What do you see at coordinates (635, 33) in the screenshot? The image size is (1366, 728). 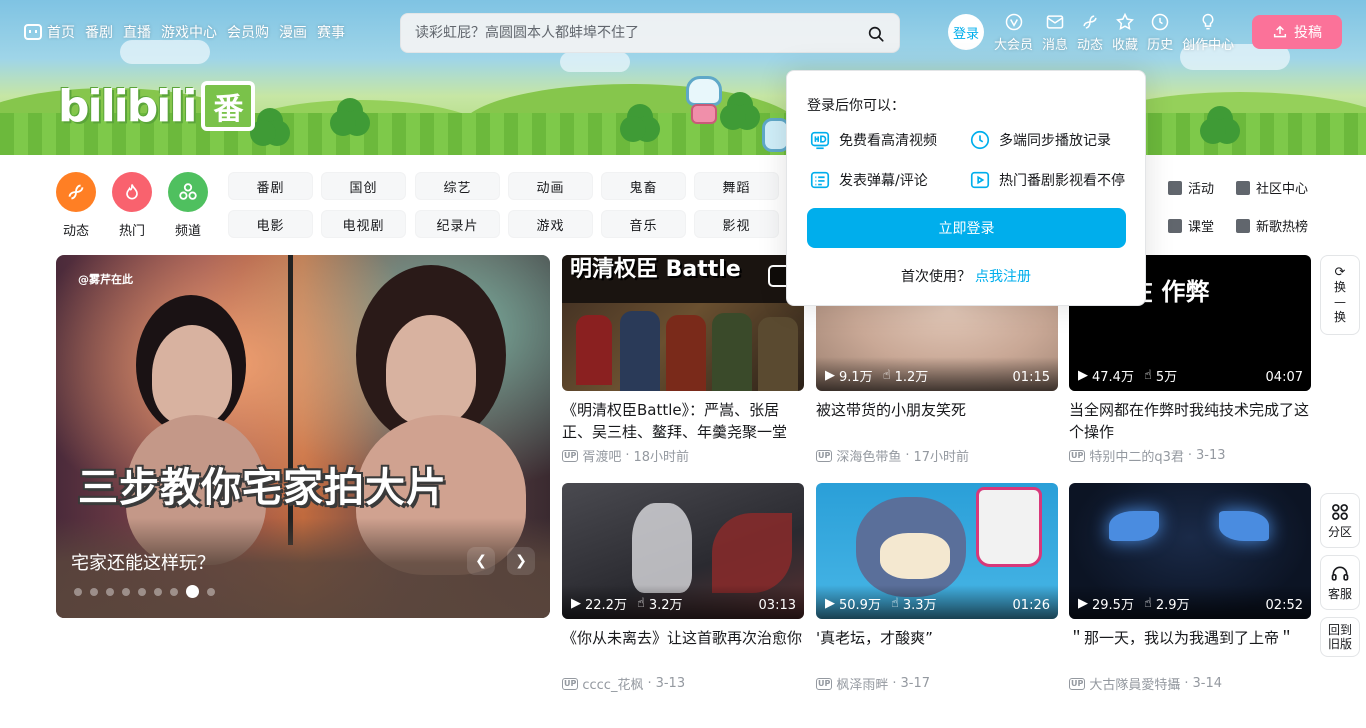 I see `search-input` at bounding box center [635, 33].